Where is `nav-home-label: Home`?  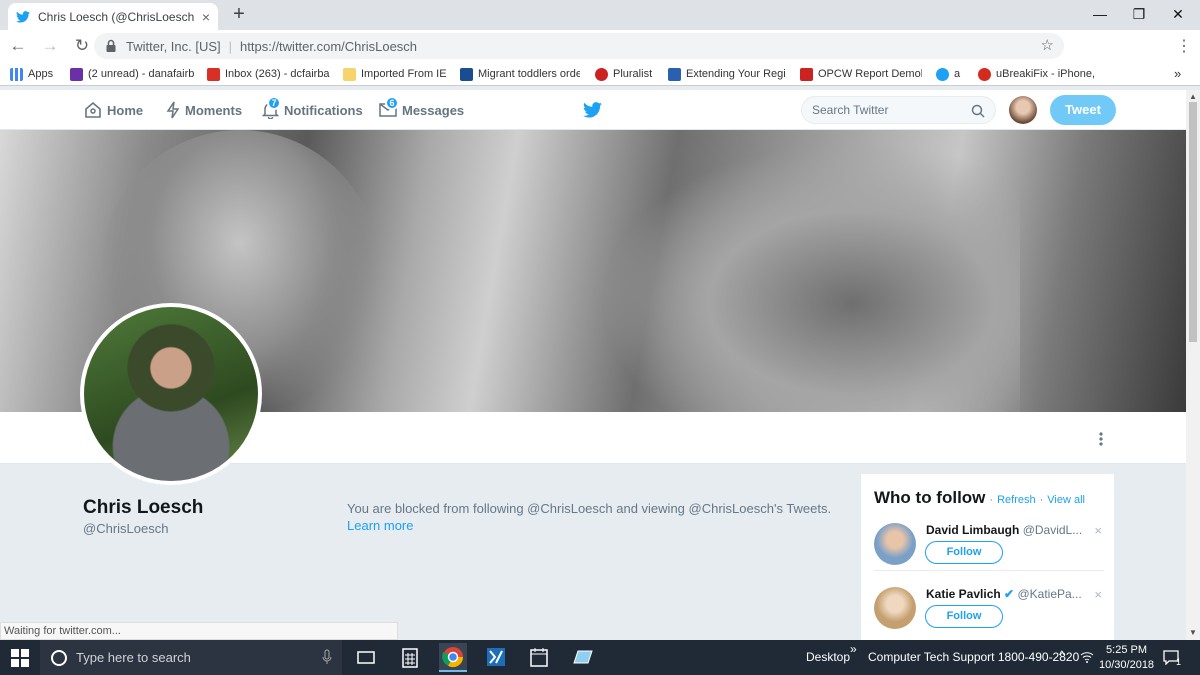 nav-home-label: Home is located at coordinates (125, 110).